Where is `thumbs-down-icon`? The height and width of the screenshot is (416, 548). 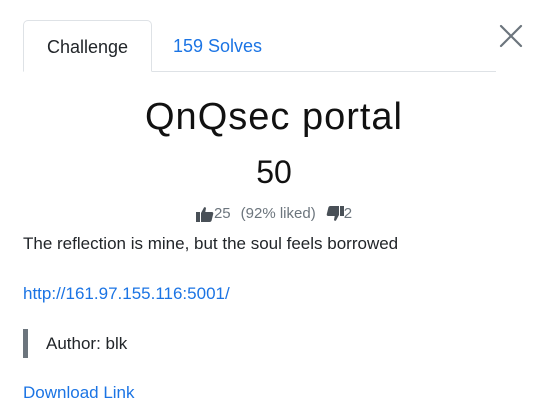 thumbs-down-icon is located at coordinates (335, 214).